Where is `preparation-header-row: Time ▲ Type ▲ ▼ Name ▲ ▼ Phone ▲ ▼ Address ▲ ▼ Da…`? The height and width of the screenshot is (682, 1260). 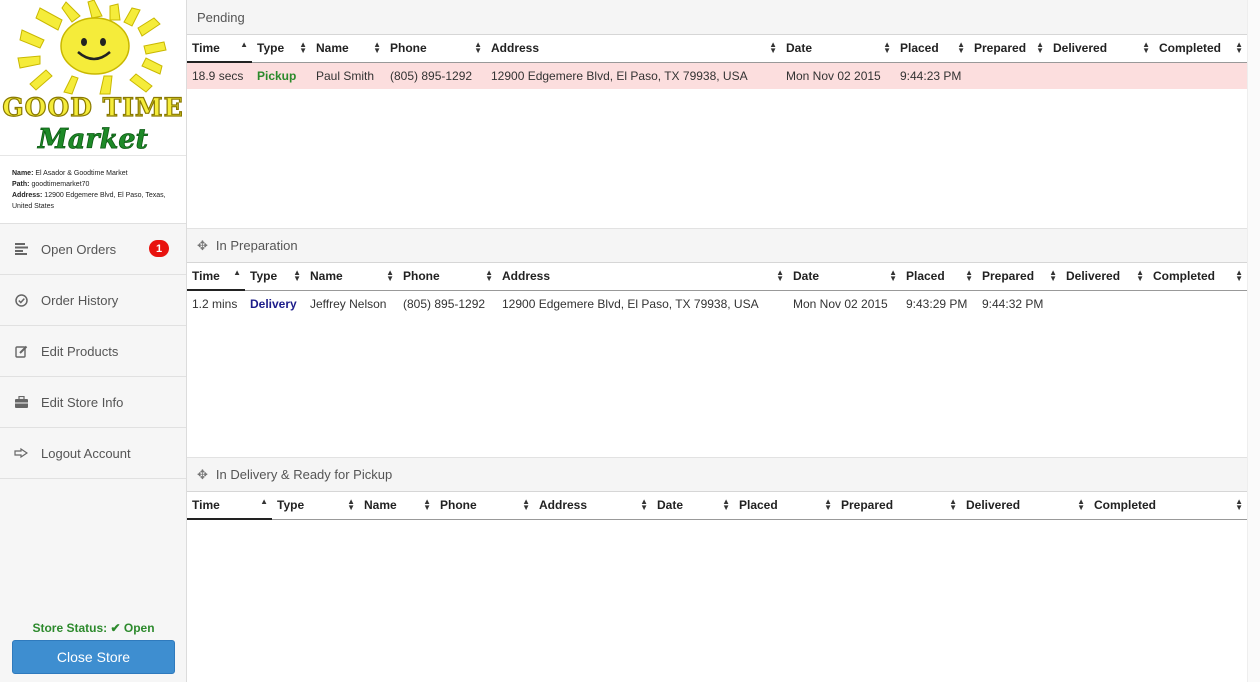 preparation-header-row: Time ▲ Type ▲ ▼ Name ▲ ▼ Phone ▲ ▼ Address ▲ ▼ Da… is located at coordinates (717, 277).